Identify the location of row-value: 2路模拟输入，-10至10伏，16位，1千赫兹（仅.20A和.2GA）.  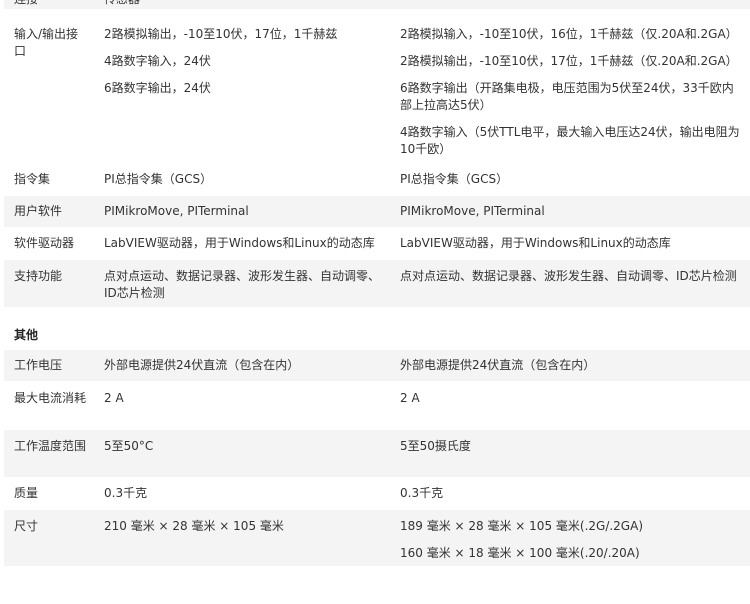
(569, 34).